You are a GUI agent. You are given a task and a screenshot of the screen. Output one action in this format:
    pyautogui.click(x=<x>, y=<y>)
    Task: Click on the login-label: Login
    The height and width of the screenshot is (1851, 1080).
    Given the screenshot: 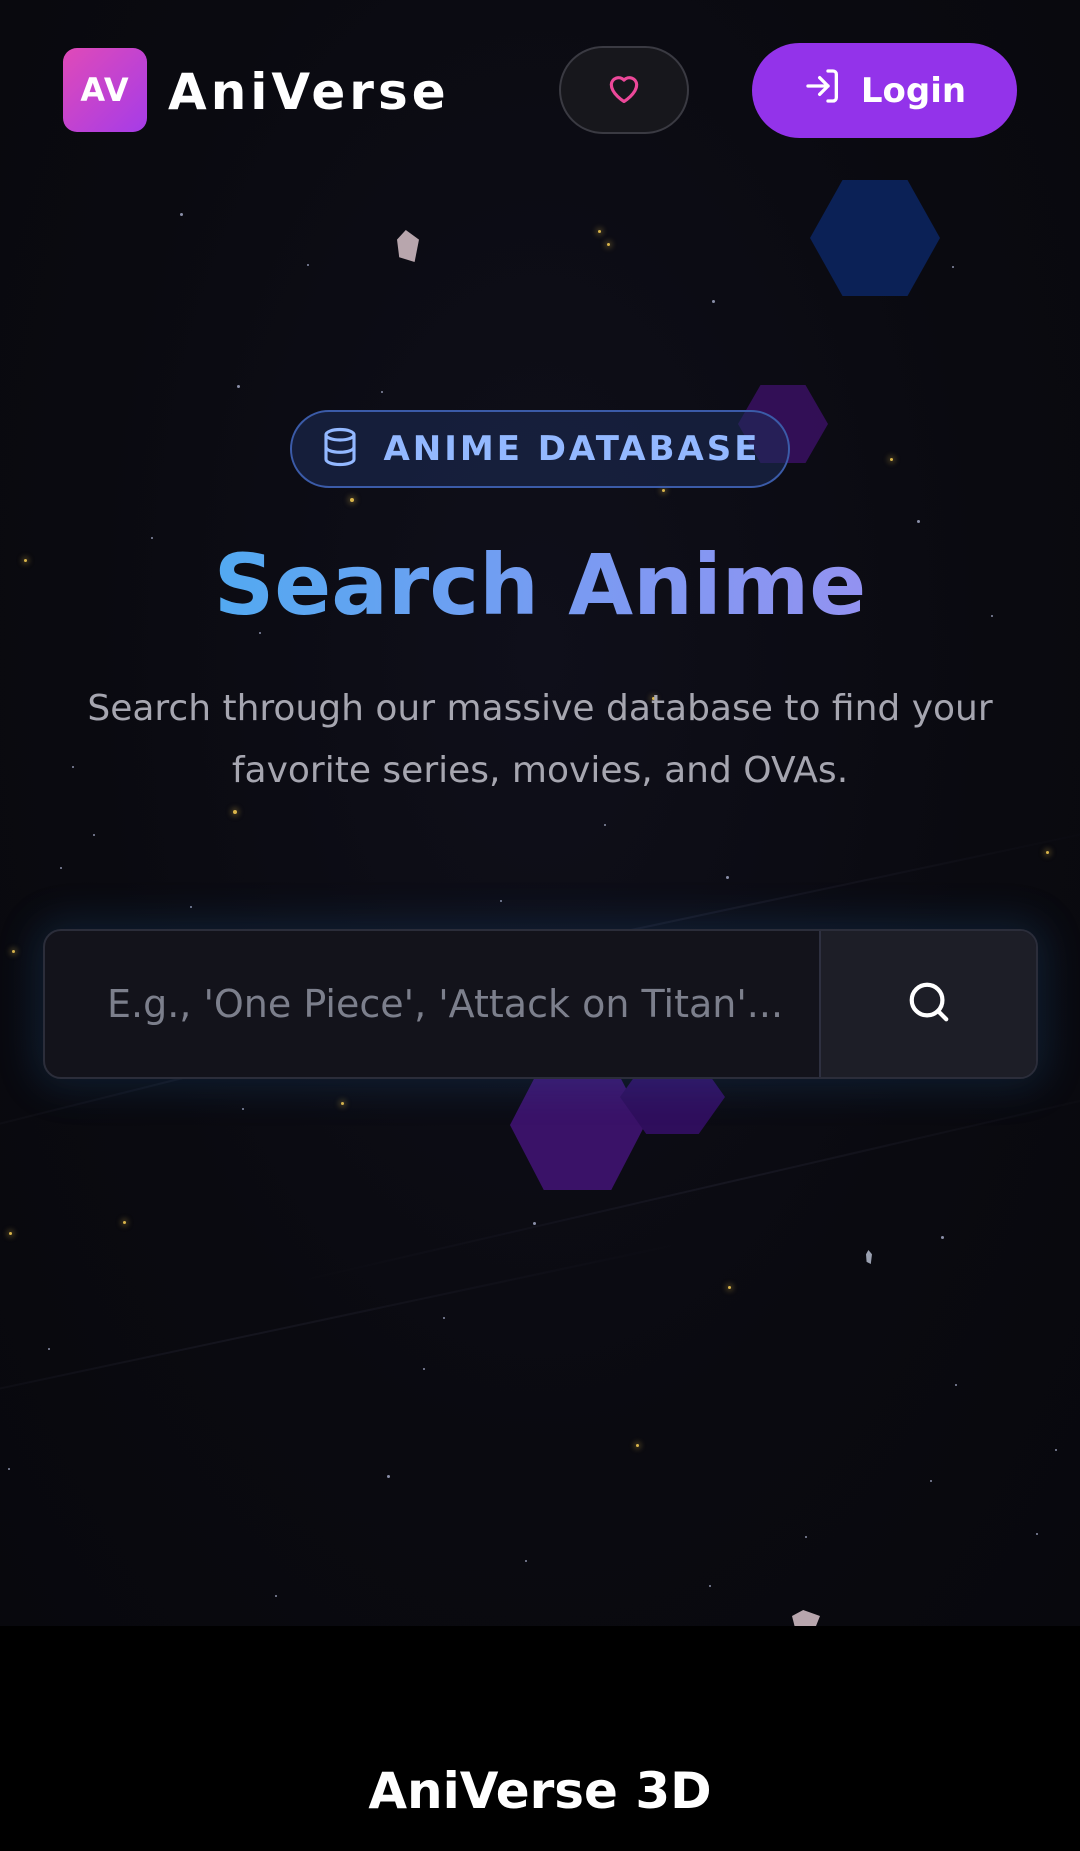 What is the action you would take?
    pyautogui.click(x=913, y=90)
    